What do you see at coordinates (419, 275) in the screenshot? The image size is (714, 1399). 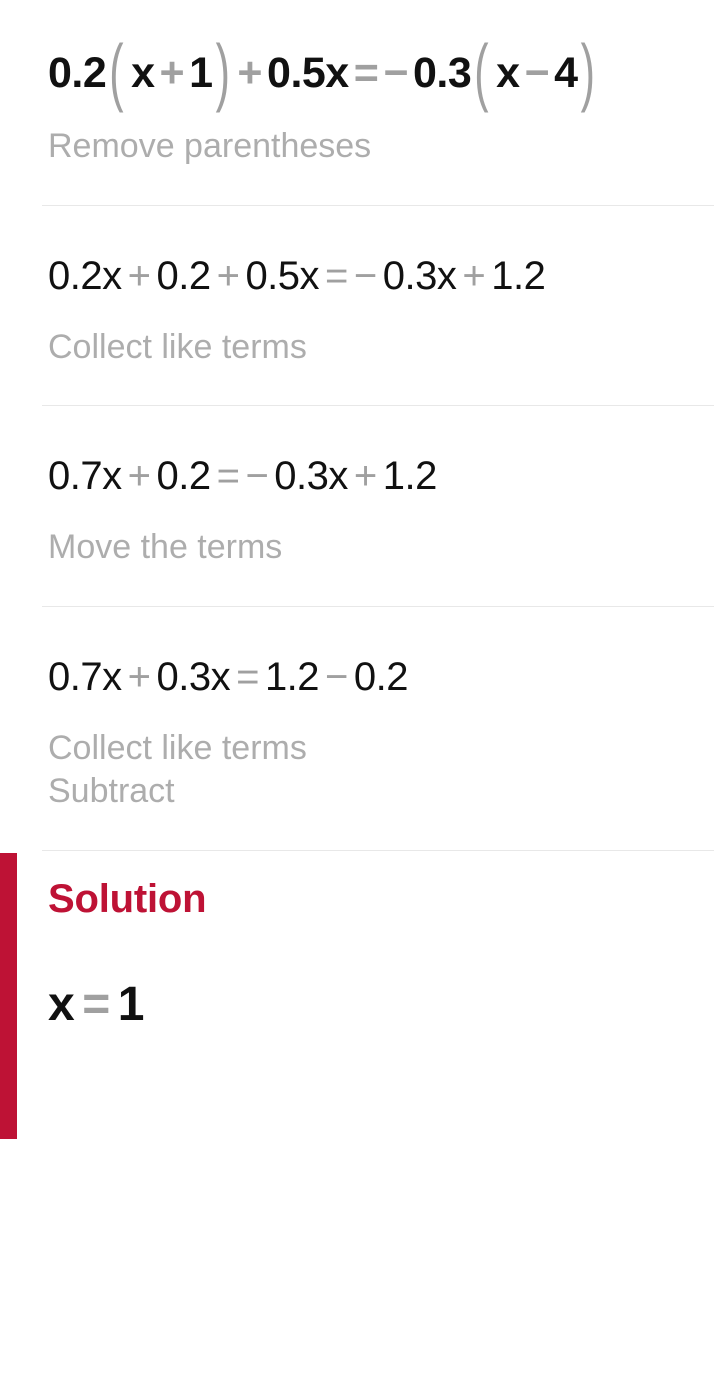 I see `term-d: 0.3x` at bounding box center [419, 275].